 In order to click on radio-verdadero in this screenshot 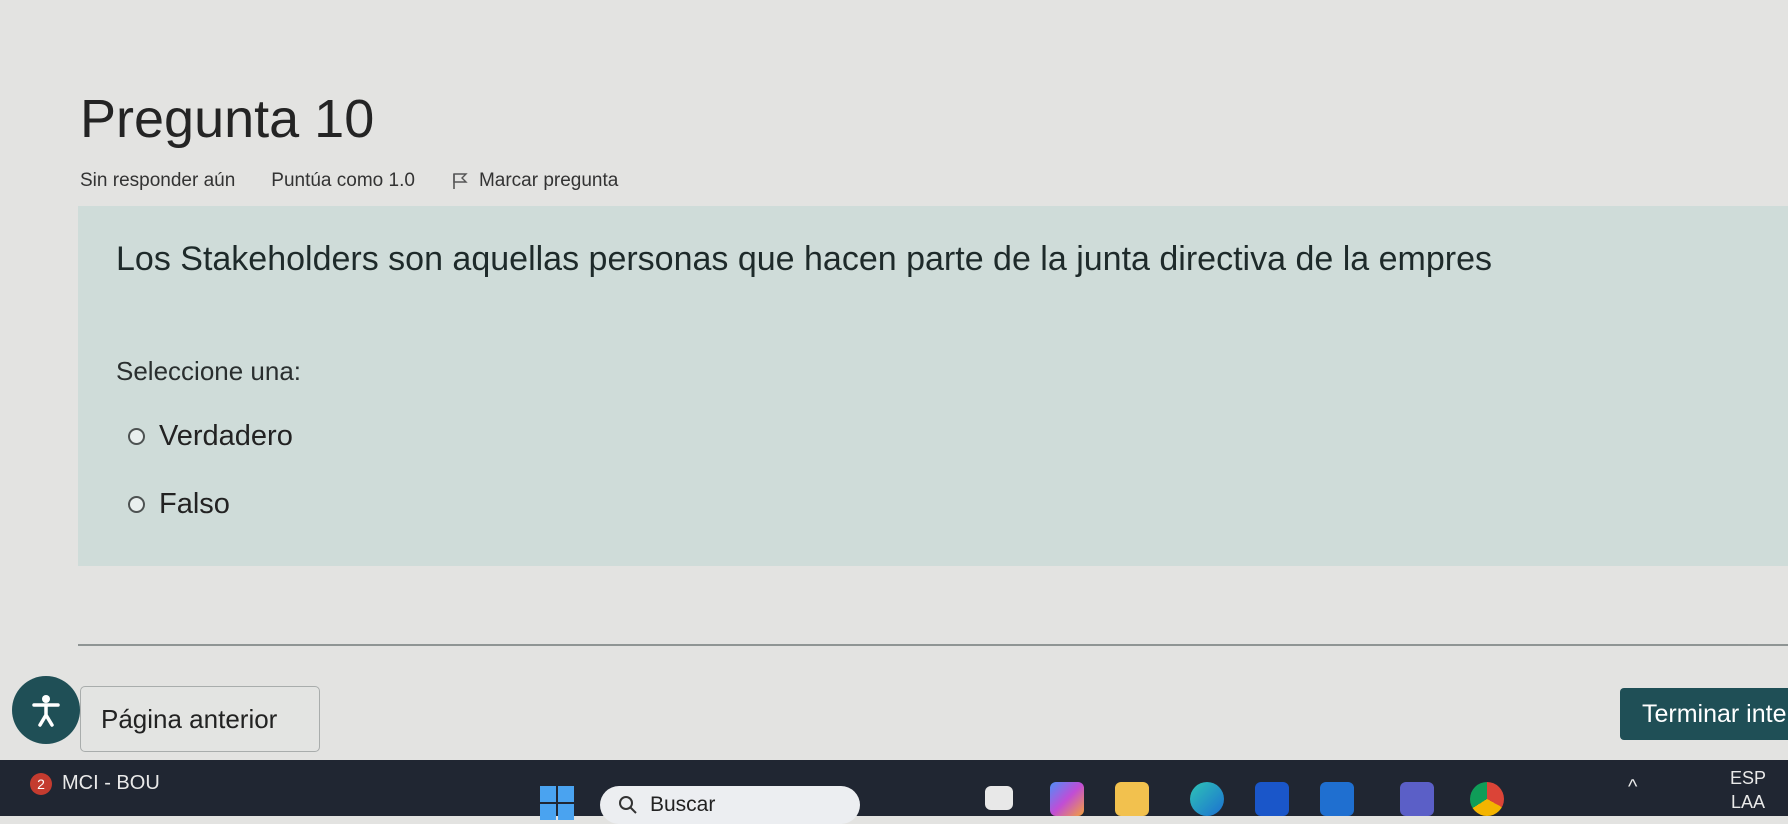, I will do `click(136, 436)`.